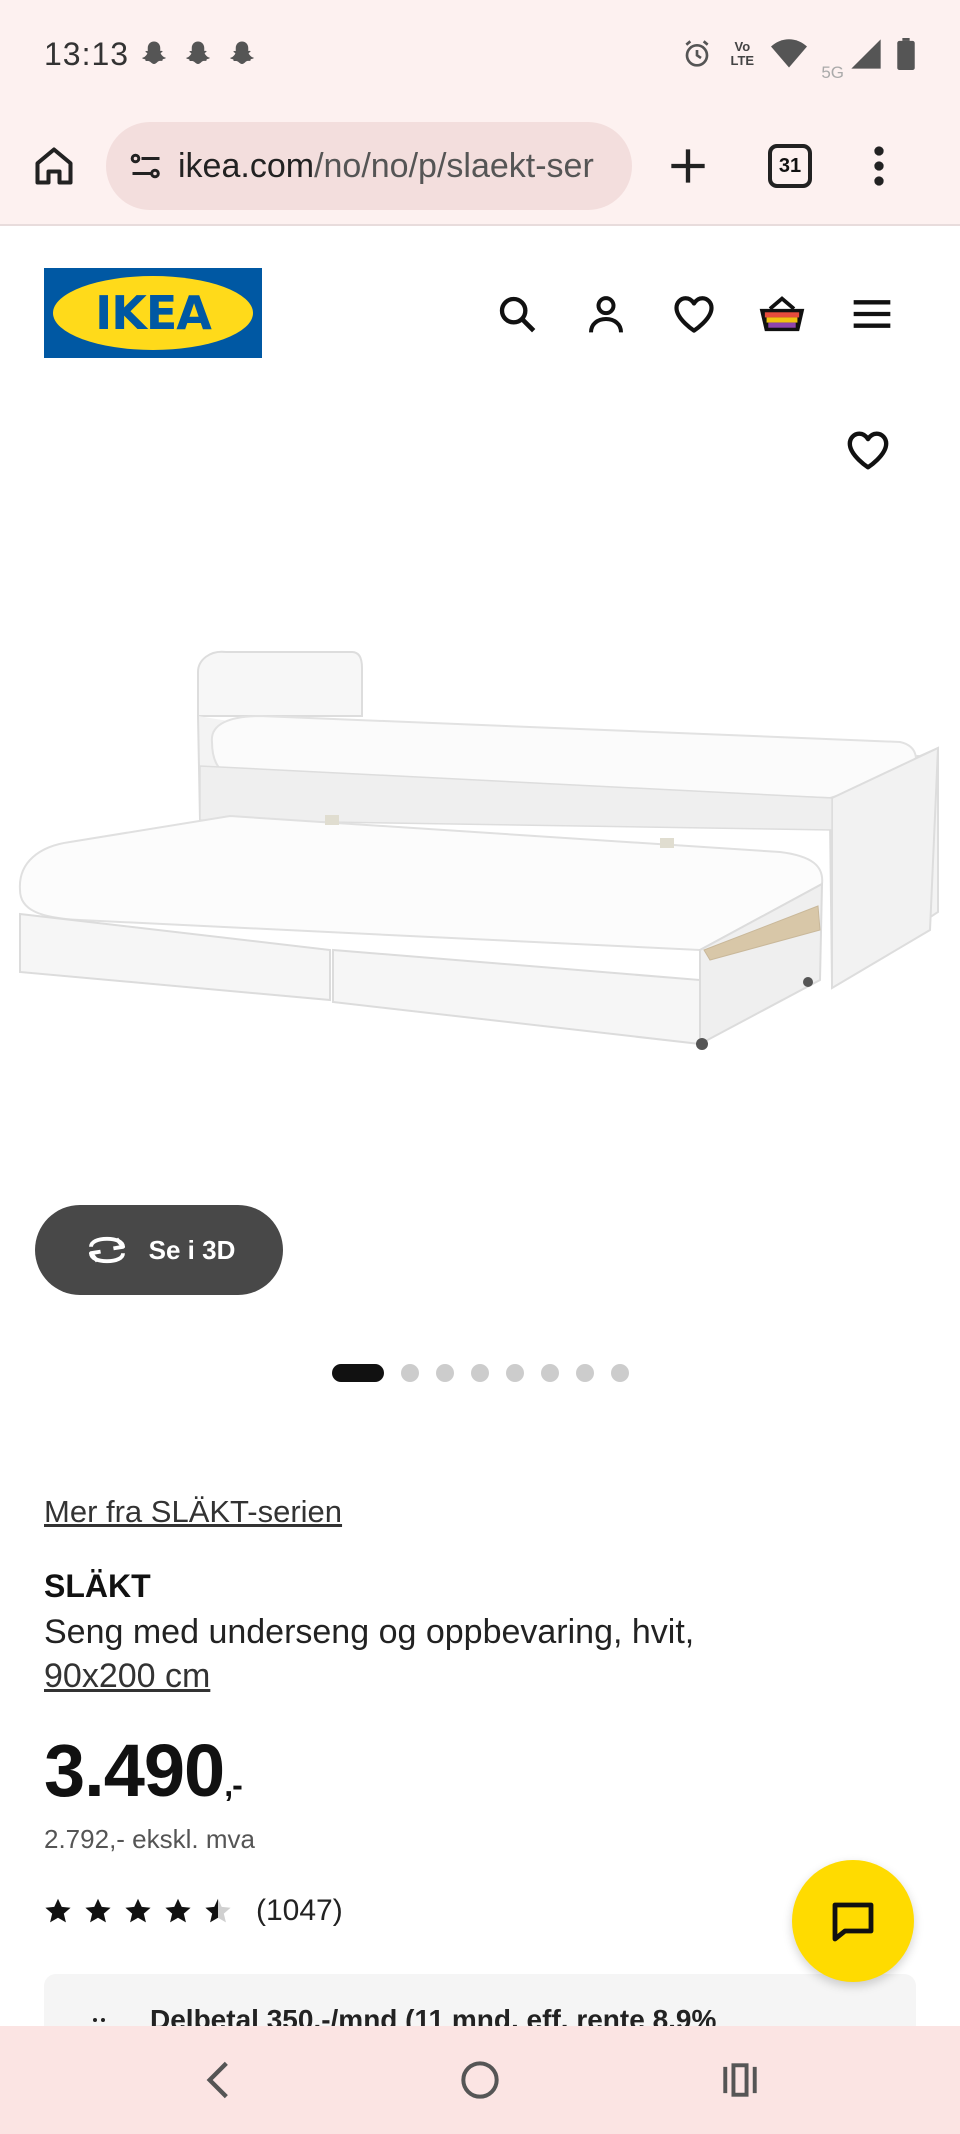 Image resolution: width=960 pixels, height=2134 pixels. I want to click on price-main: 3.490, so click(134, 1770).